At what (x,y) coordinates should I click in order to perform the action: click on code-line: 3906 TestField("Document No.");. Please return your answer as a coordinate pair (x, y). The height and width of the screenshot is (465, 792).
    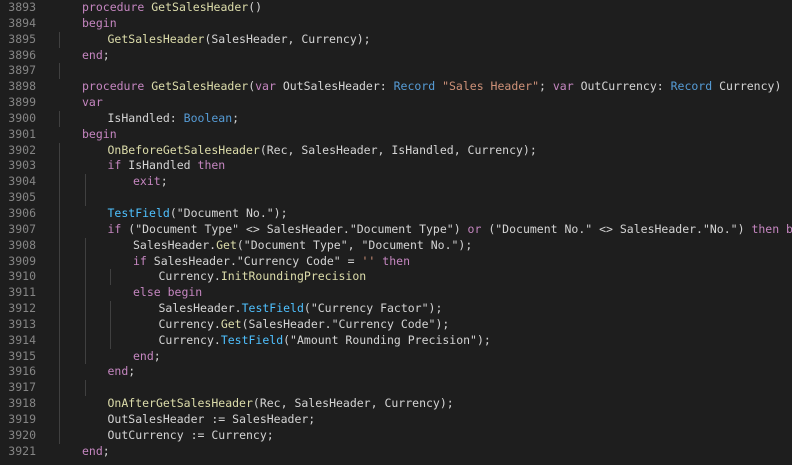
    Looking at the image, I should click on (396, 213).